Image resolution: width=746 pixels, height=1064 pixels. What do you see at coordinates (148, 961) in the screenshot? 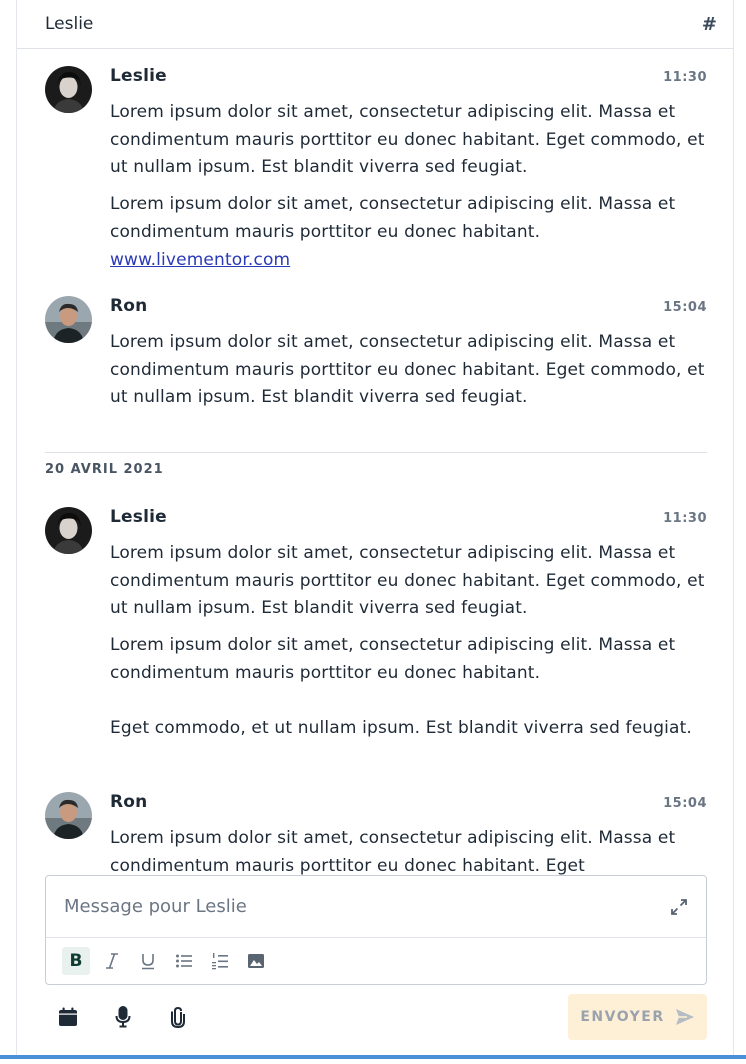
I see `underline-icon` at bounding box center [148, 961].